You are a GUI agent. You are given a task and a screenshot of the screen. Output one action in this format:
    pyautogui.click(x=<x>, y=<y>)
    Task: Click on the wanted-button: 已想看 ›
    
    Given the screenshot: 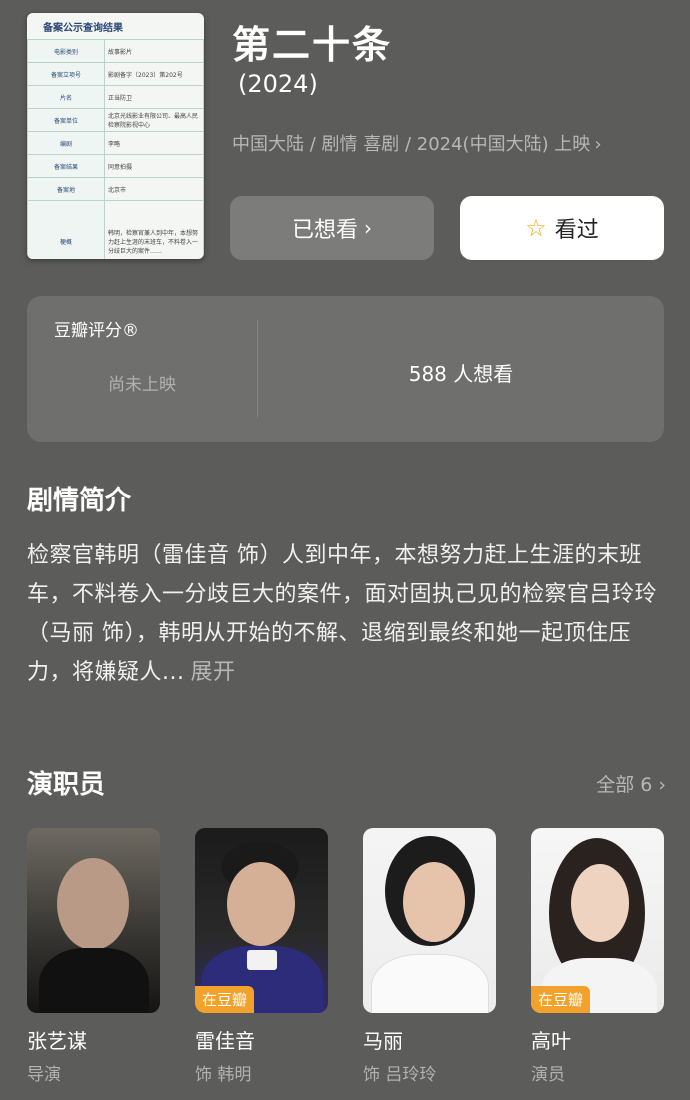 What is the action you would take?
    pyautogui.click(x=332, y=228)
    